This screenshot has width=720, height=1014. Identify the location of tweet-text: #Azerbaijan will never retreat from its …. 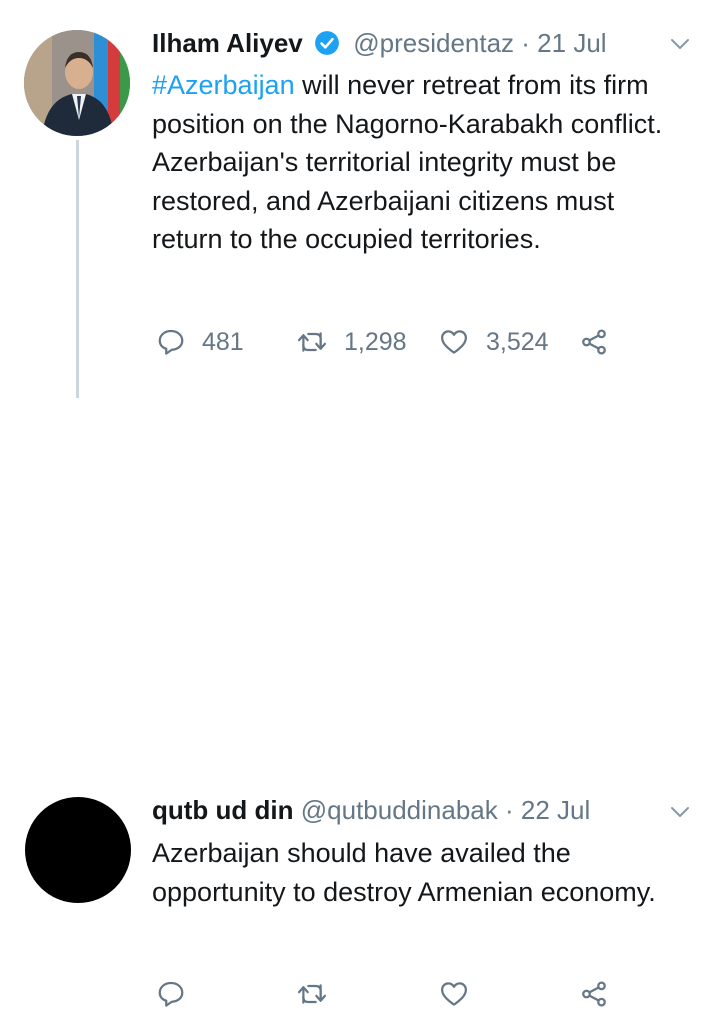
(422, 162).